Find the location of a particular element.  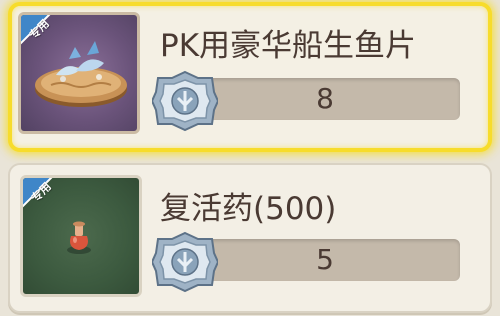

item-name: 复活药(500) is located at coordinates (248, 209).